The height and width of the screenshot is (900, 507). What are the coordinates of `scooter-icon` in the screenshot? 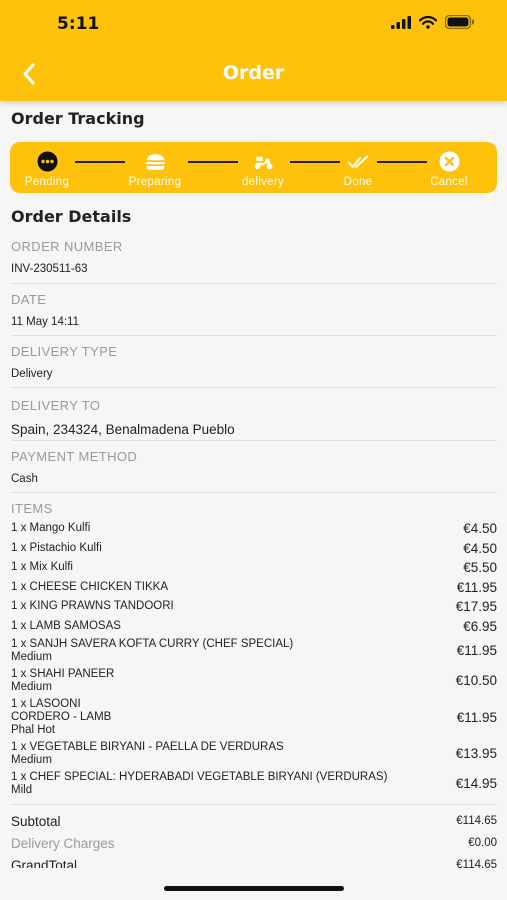 It's located at (263, 162).